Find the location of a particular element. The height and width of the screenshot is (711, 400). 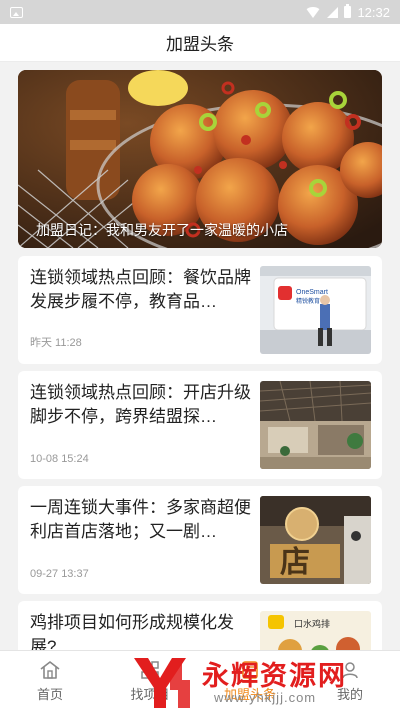

tab-label: 我的 is located at coordinates (349, 694).